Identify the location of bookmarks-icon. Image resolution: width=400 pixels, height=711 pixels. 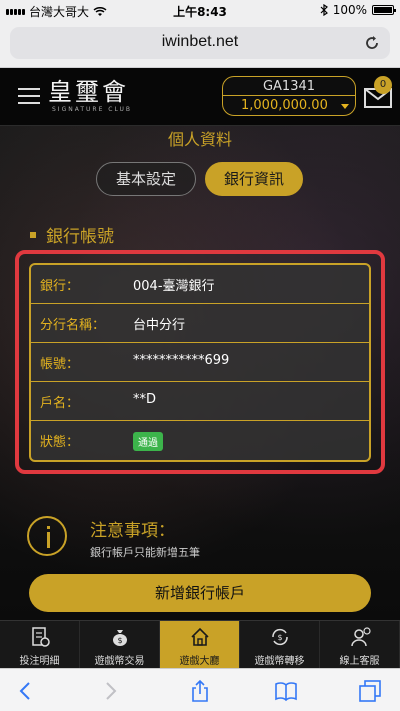
(286, 691).